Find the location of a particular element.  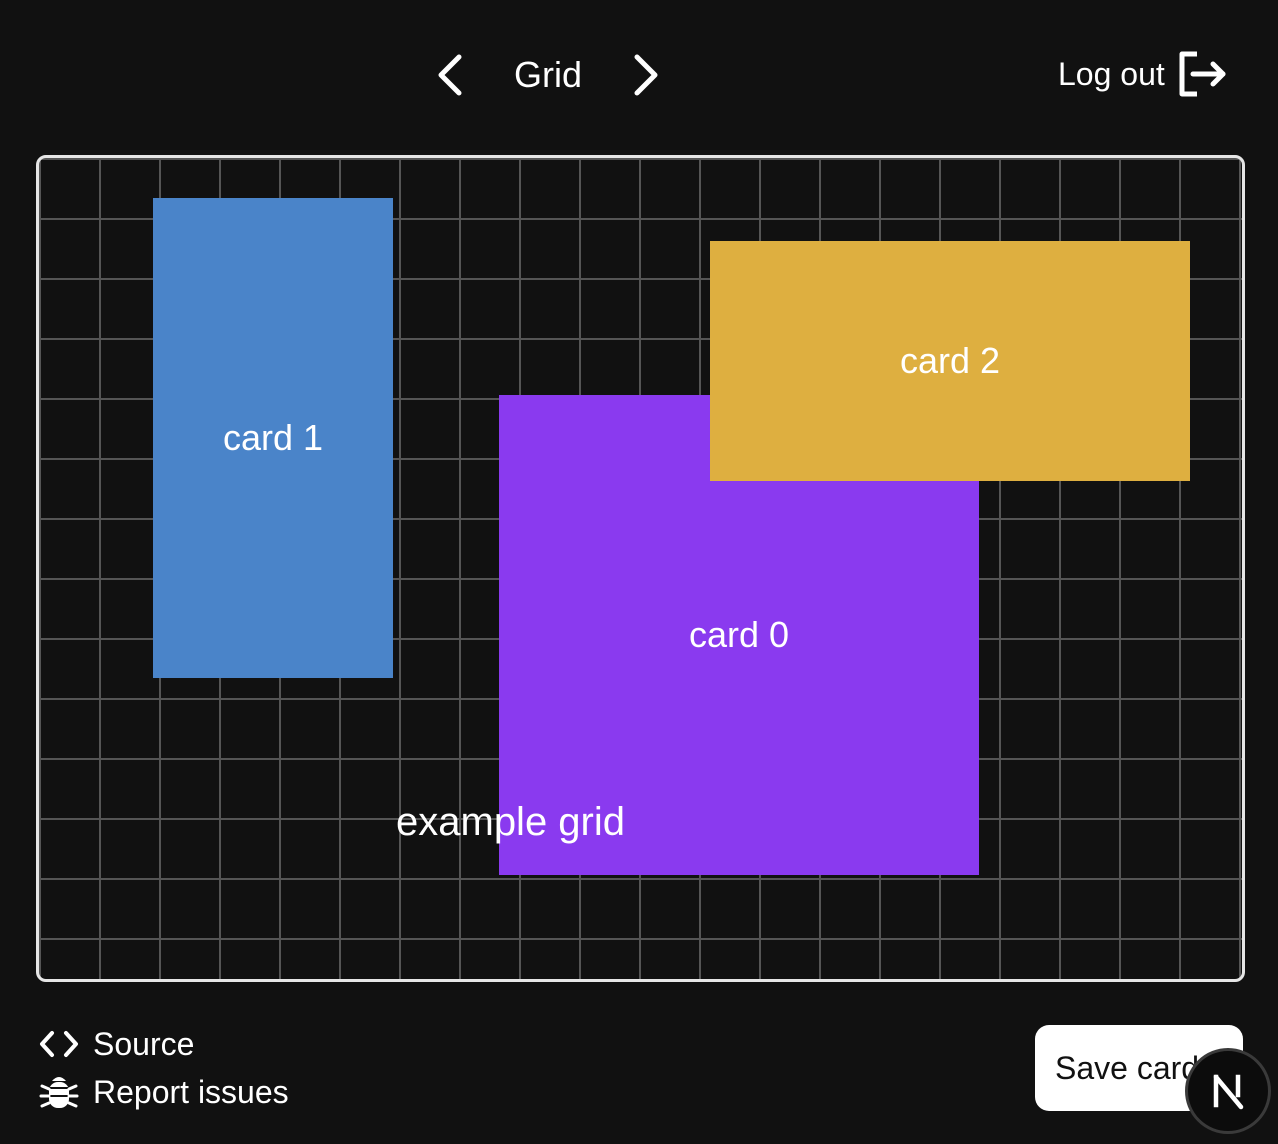

next-button is located at coordinates (646, 75).